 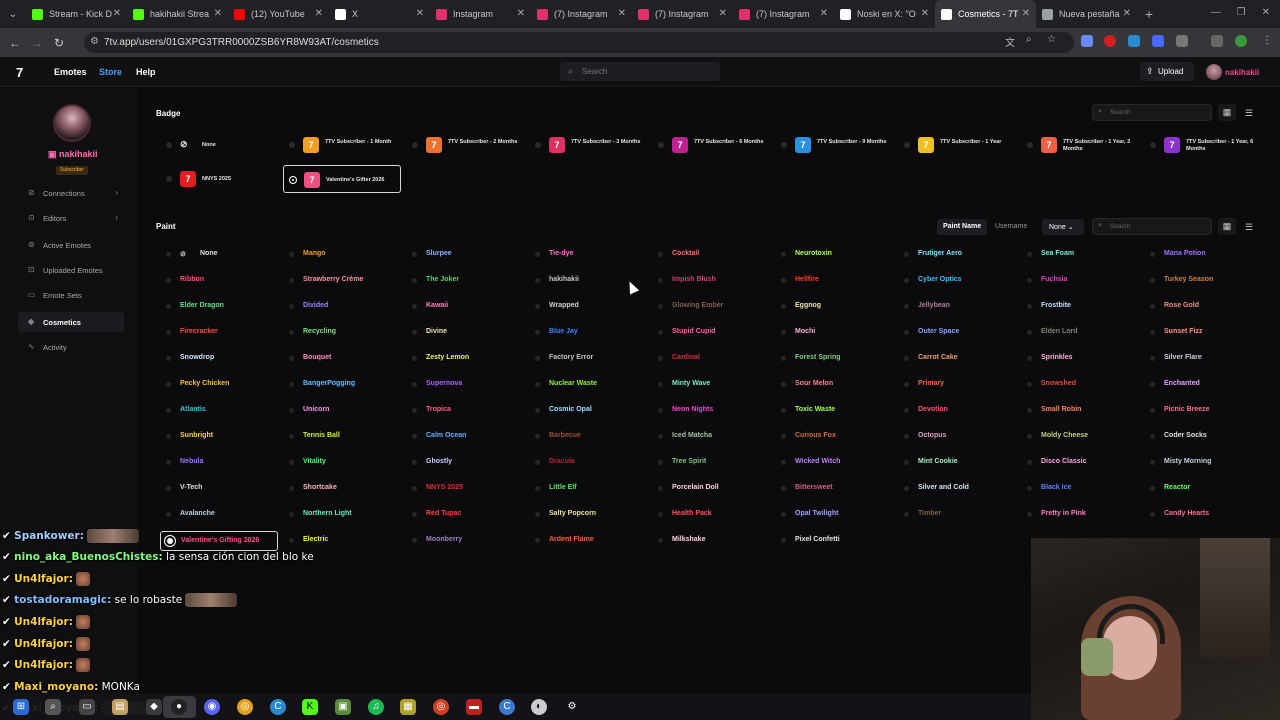 I want to click on browser-tab: Stream - Kick D ✕, so click(x=76, y=14).